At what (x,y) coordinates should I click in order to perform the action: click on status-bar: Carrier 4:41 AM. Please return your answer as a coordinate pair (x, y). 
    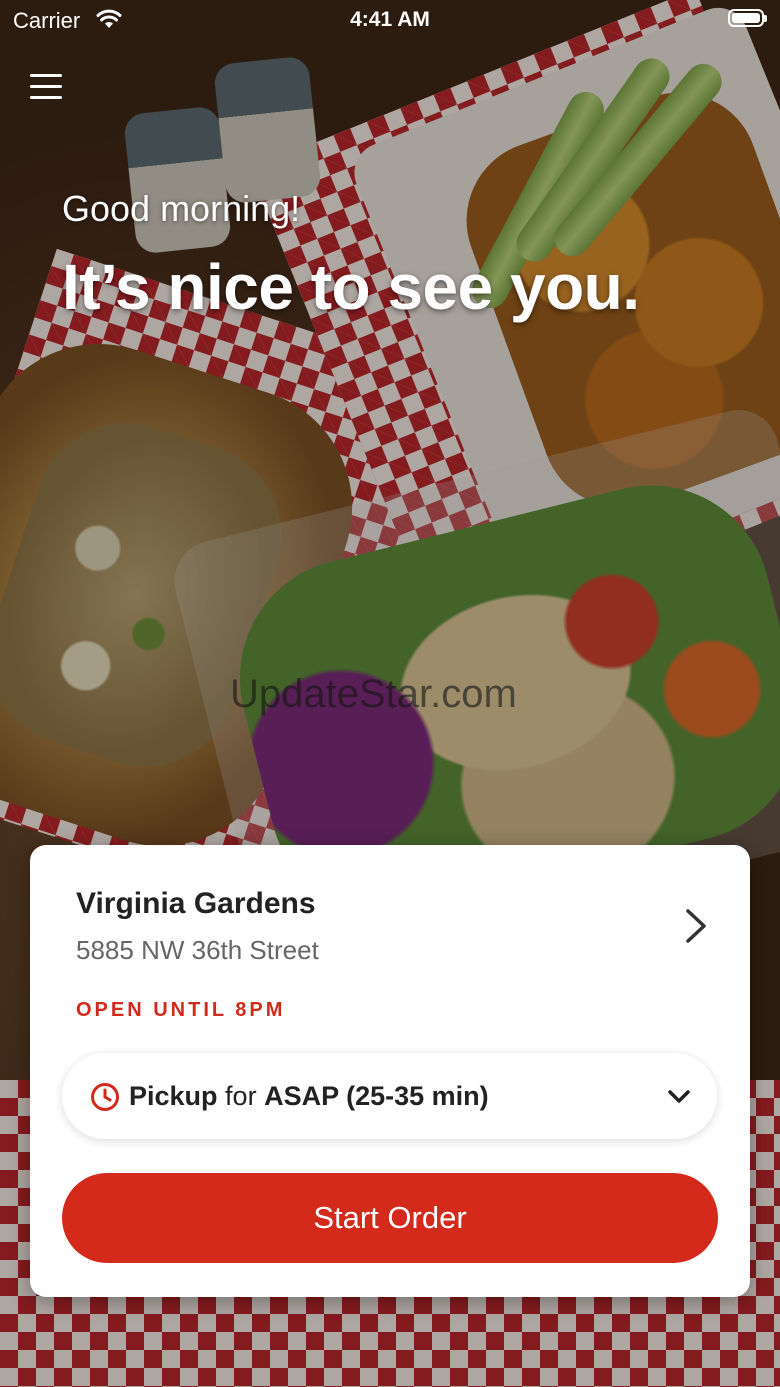
    Looking at the image, I should click on (390, 22).